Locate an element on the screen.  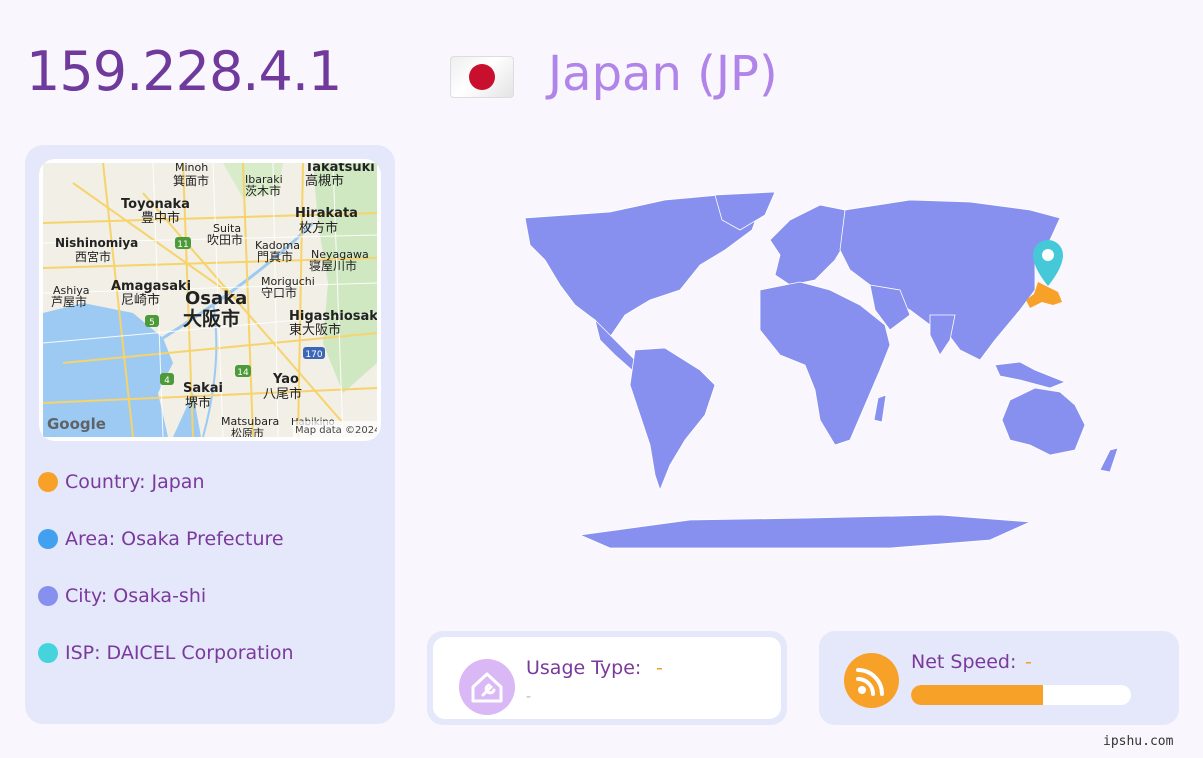
country-title: Japan (JP) is located at coordinates (663, 74).